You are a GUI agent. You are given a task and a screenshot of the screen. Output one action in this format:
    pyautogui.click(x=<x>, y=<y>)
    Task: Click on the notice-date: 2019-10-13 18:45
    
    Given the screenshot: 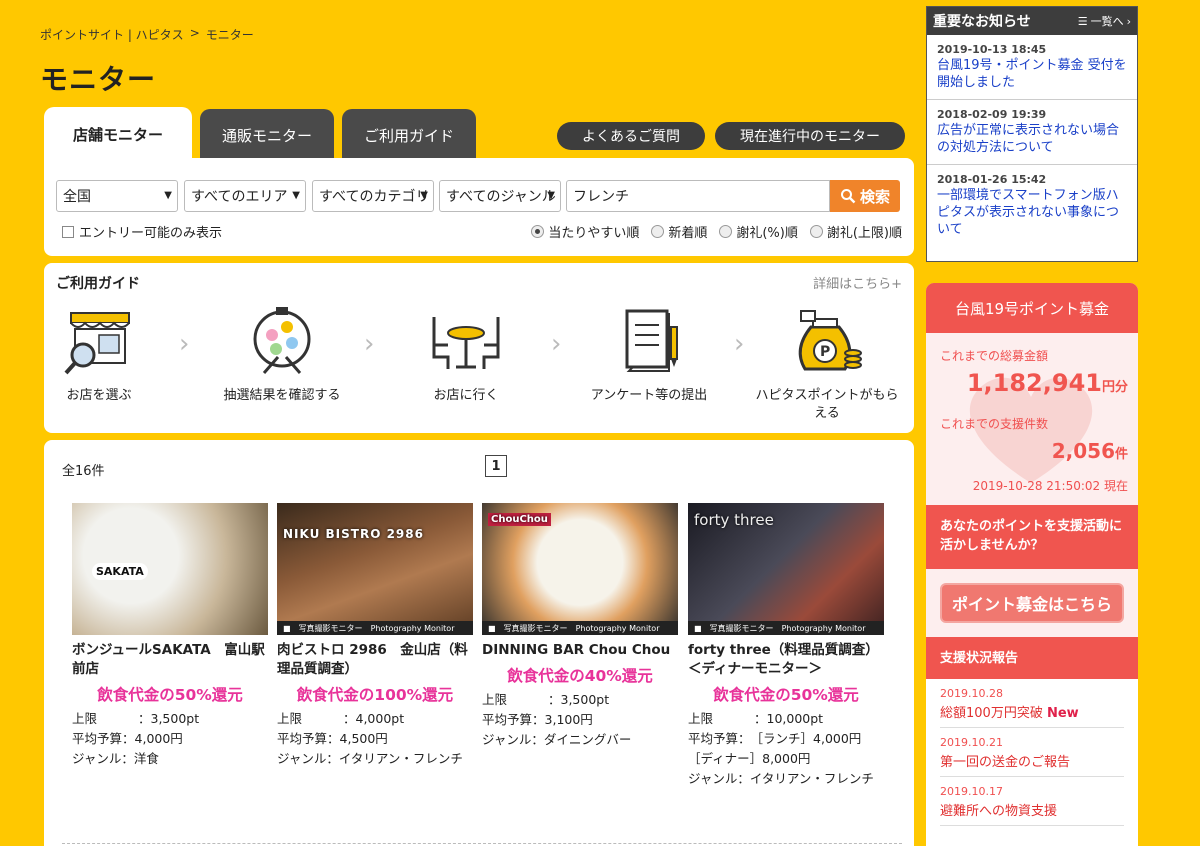 What is the action you would take?
    pyautogui.click(x=992, y=49)
    